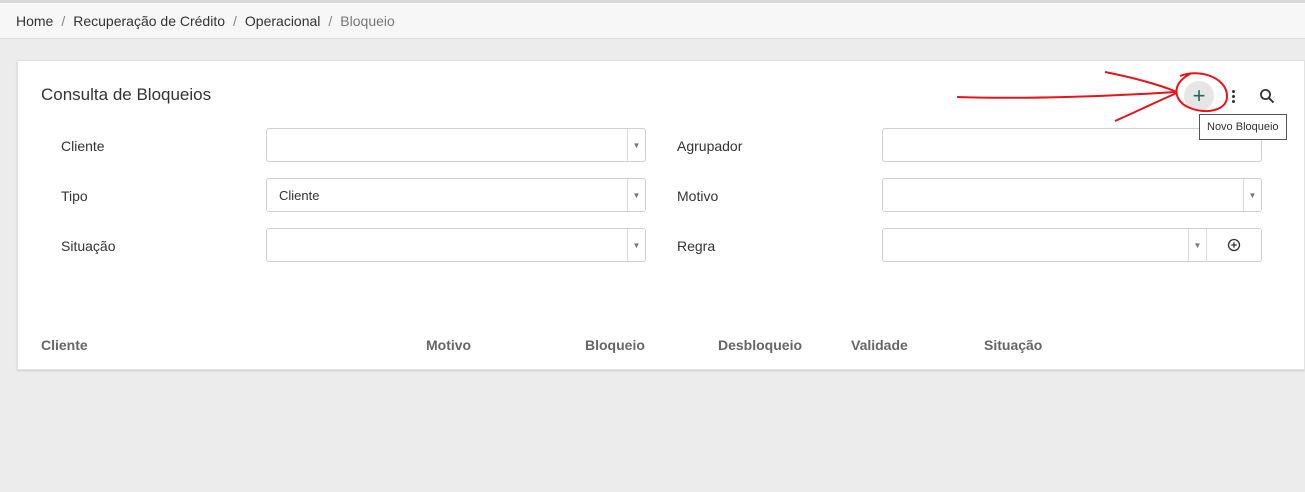 The image size is (1305, 492). I want to click on regra-select: ▼, so click(1072, 245).